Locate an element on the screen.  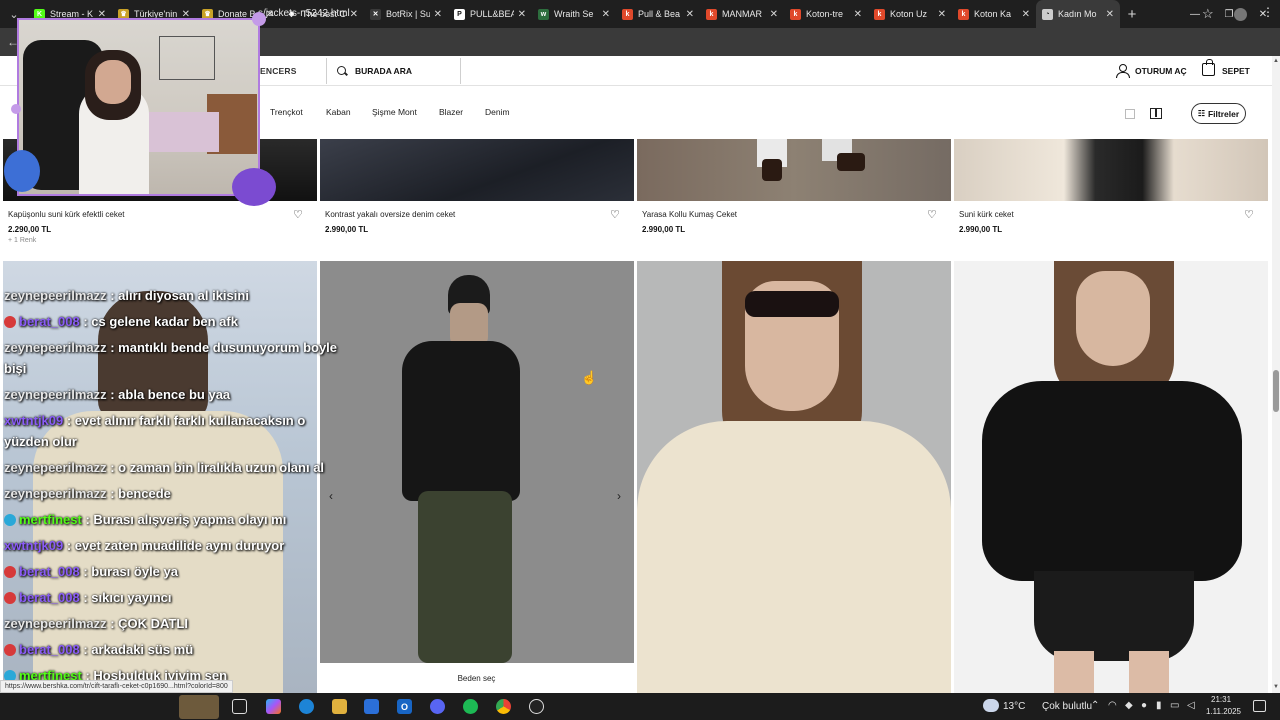
network-icon: ▭ is located at coordinates (1174, 705).